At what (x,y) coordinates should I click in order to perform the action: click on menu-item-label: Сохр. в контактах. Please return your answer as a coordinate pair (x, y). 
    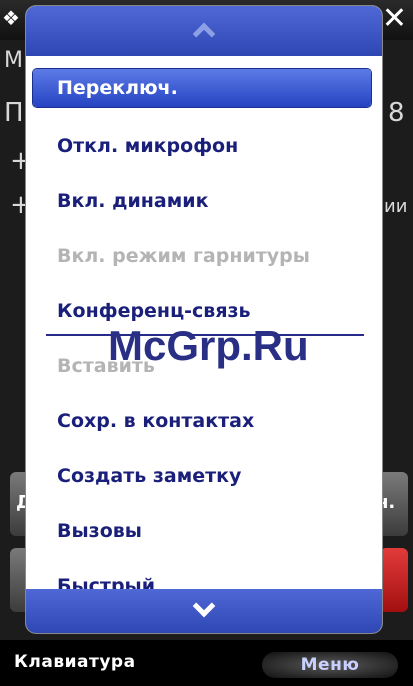
    Looking at the image, I should click on (156, 421).